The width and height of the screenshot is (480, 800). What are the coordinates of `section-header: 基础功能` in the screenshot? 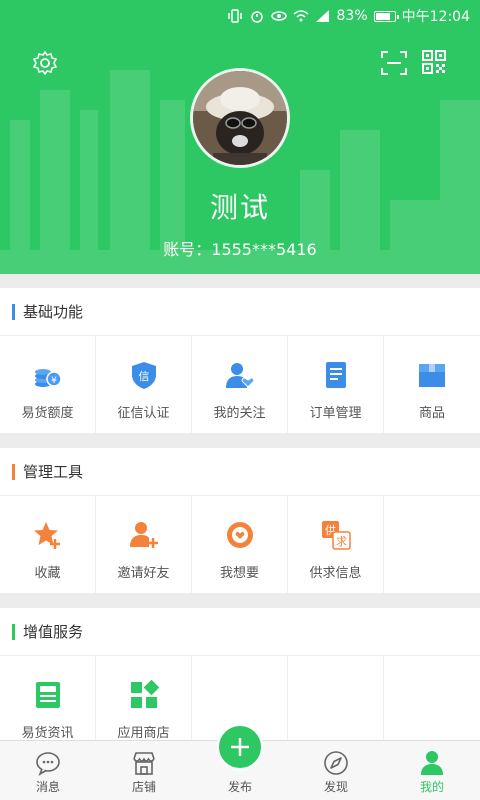 It's located at (240, 312).